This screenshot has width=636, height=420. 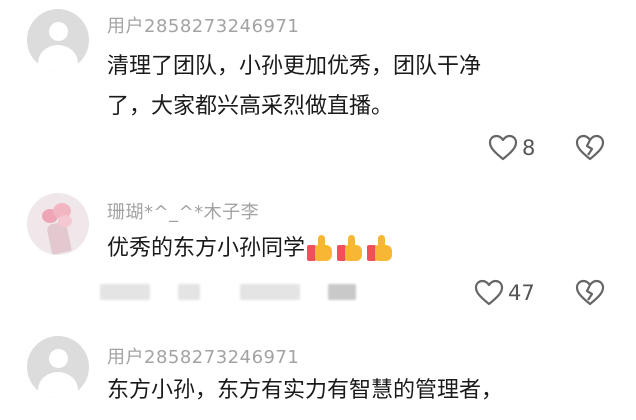 I want to click on comment-text-line: 优秀的东方小孙同学, so click(x=252, y=249).